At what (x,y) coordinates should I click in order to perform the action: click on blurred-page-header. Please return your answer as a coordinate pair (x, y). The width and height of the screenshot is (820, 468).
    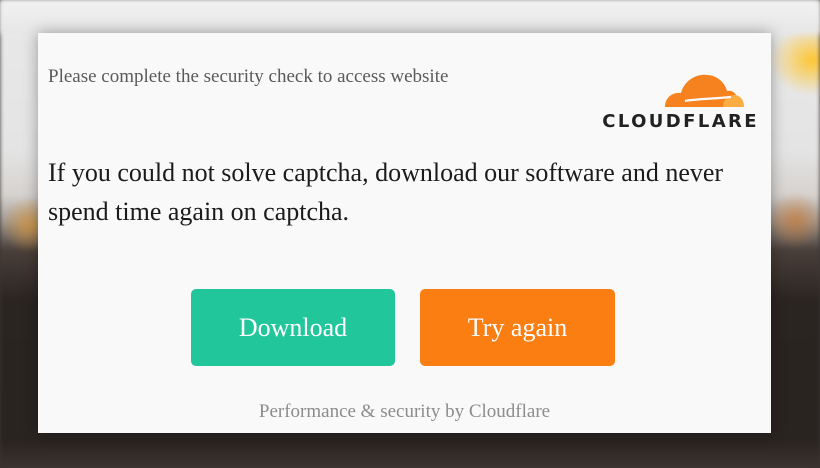
    Looking at the image, I should click on (410, 17).